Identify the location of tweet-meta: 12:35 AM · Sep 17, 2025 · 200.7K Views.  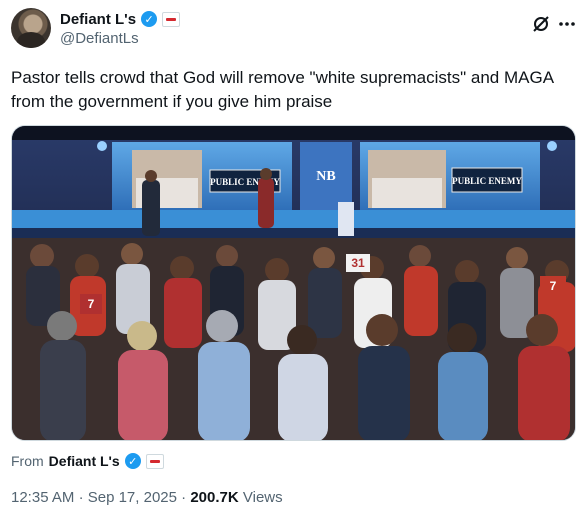
(147, 497).